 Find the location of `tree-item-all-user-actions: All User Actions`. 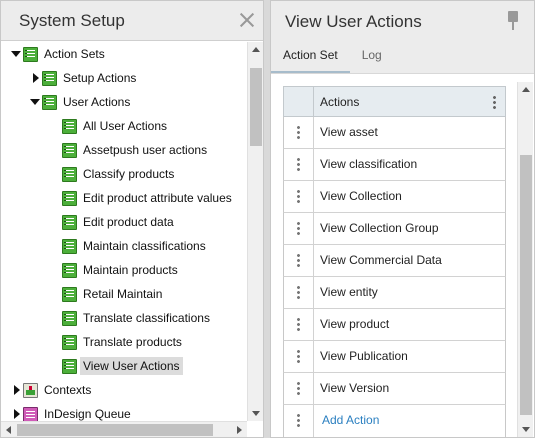

tree-item-all-user-actions: All User Actions is located at coordinates (110, 126).